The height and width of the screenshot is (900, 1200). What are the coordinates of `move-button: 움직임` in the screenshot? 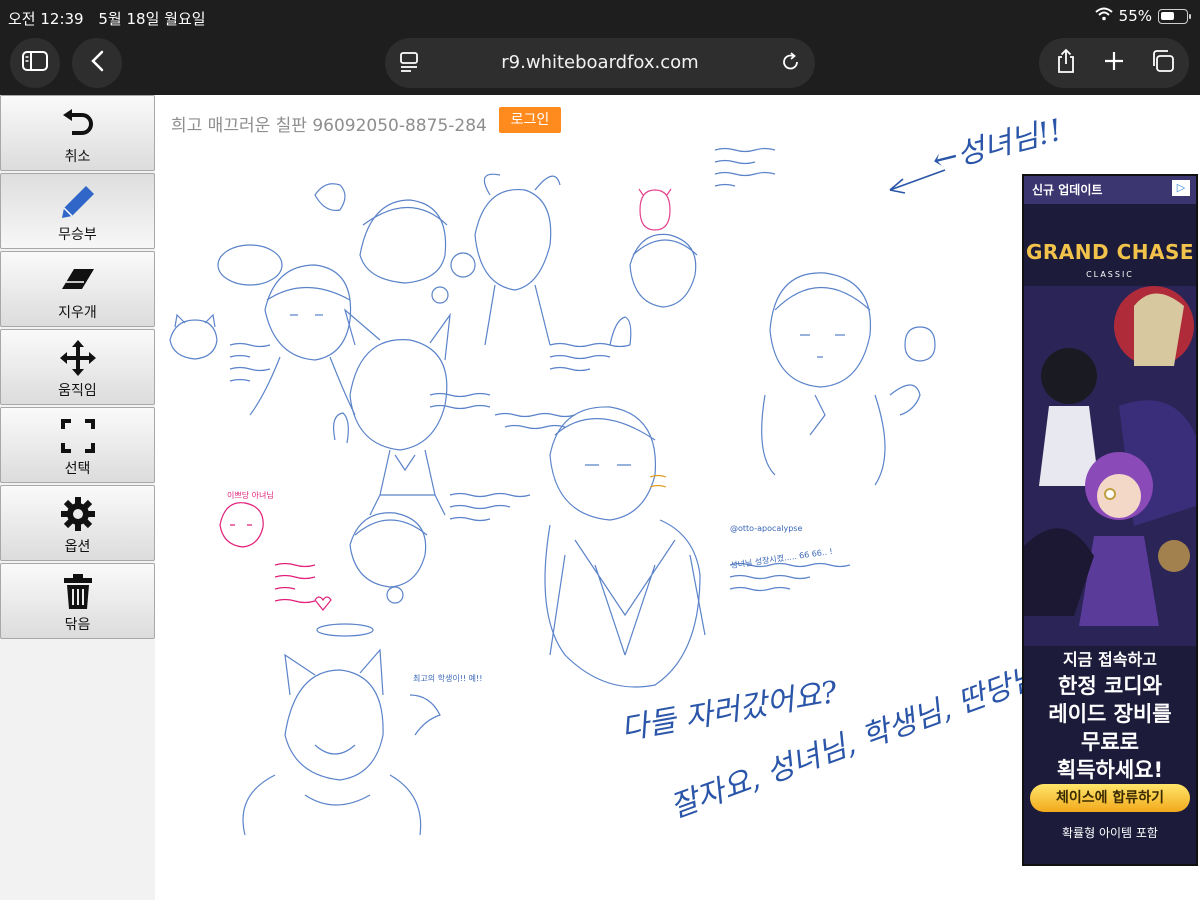 It's located at (77, 367).